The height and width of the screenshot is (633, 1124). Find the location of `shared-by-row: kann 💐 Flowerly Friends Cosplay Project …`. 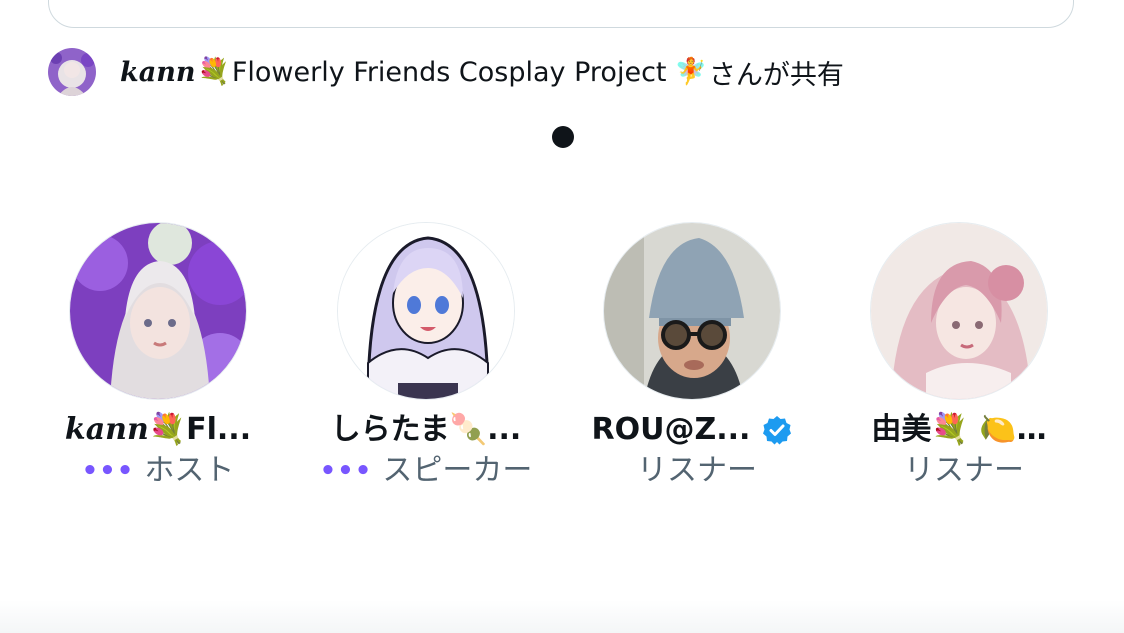

shared-by-row: kann 💐 Flowerly Friends Cosplay Project … is located at coordinates (446, 72).